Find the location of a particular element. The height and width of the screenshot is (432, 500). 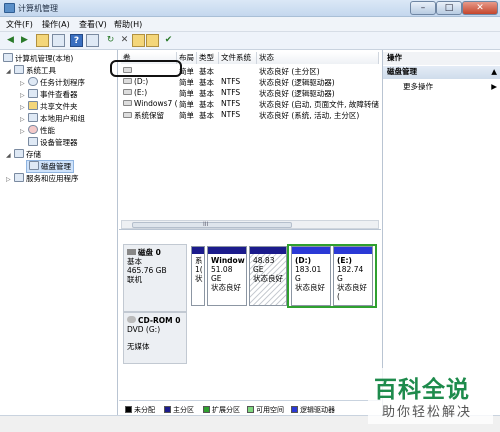

close-button: ✕ is located at coordinates (480, 8).